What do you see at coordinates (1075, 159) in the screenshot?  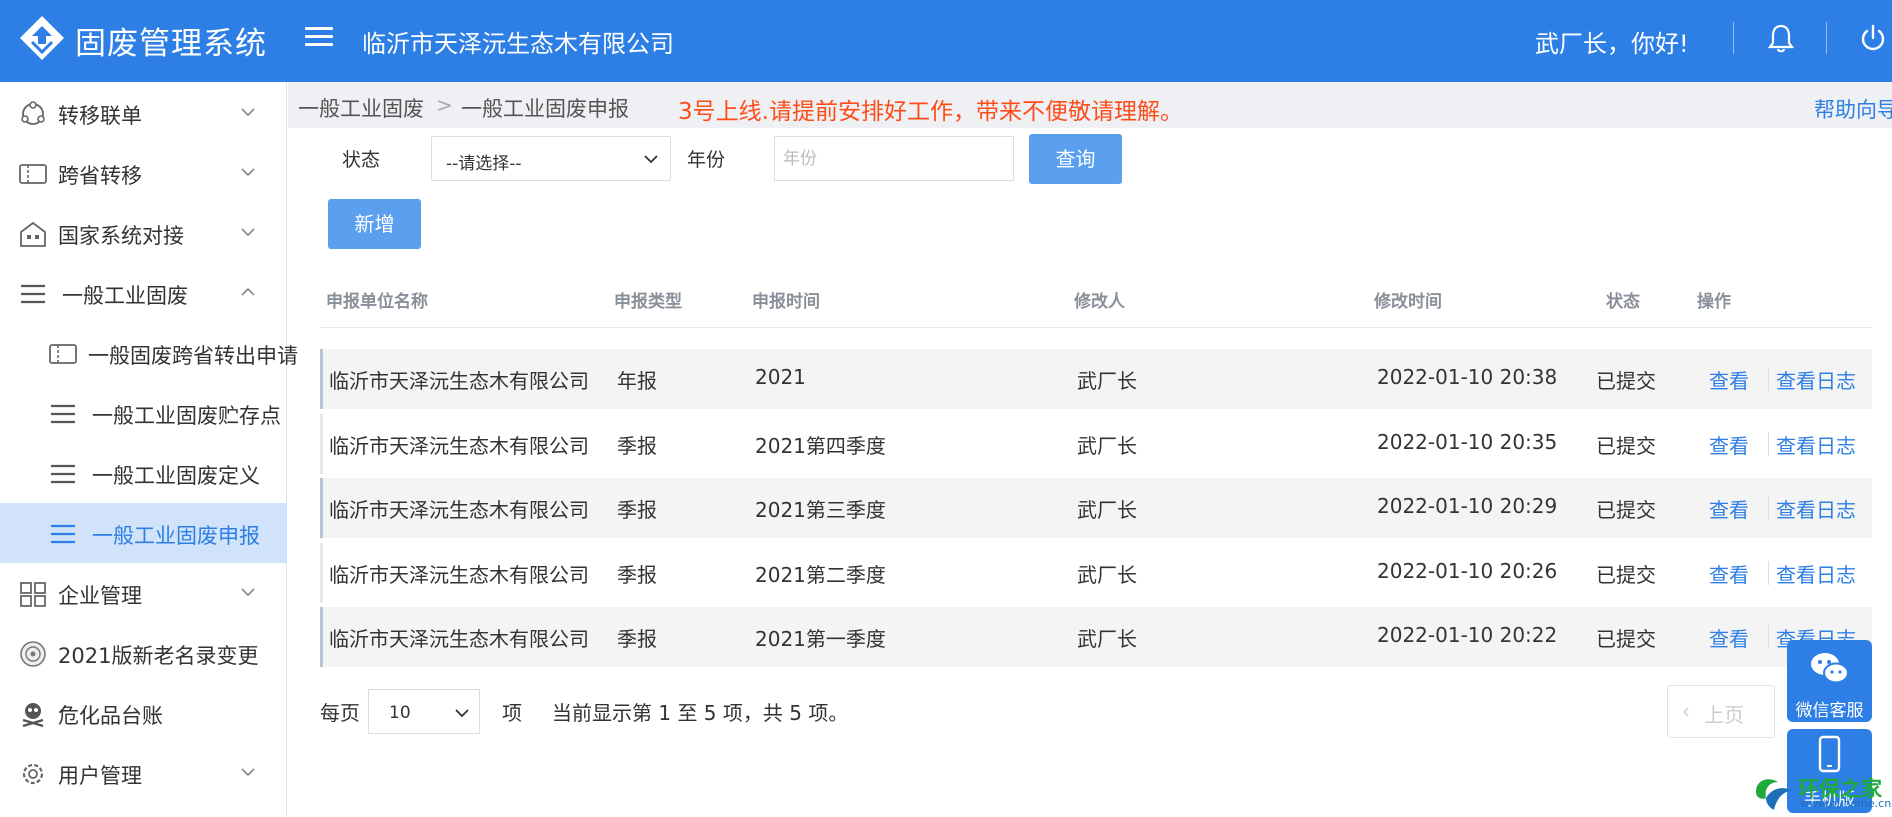 I see `query-button: 查询` at bounding box center [1075, 159].